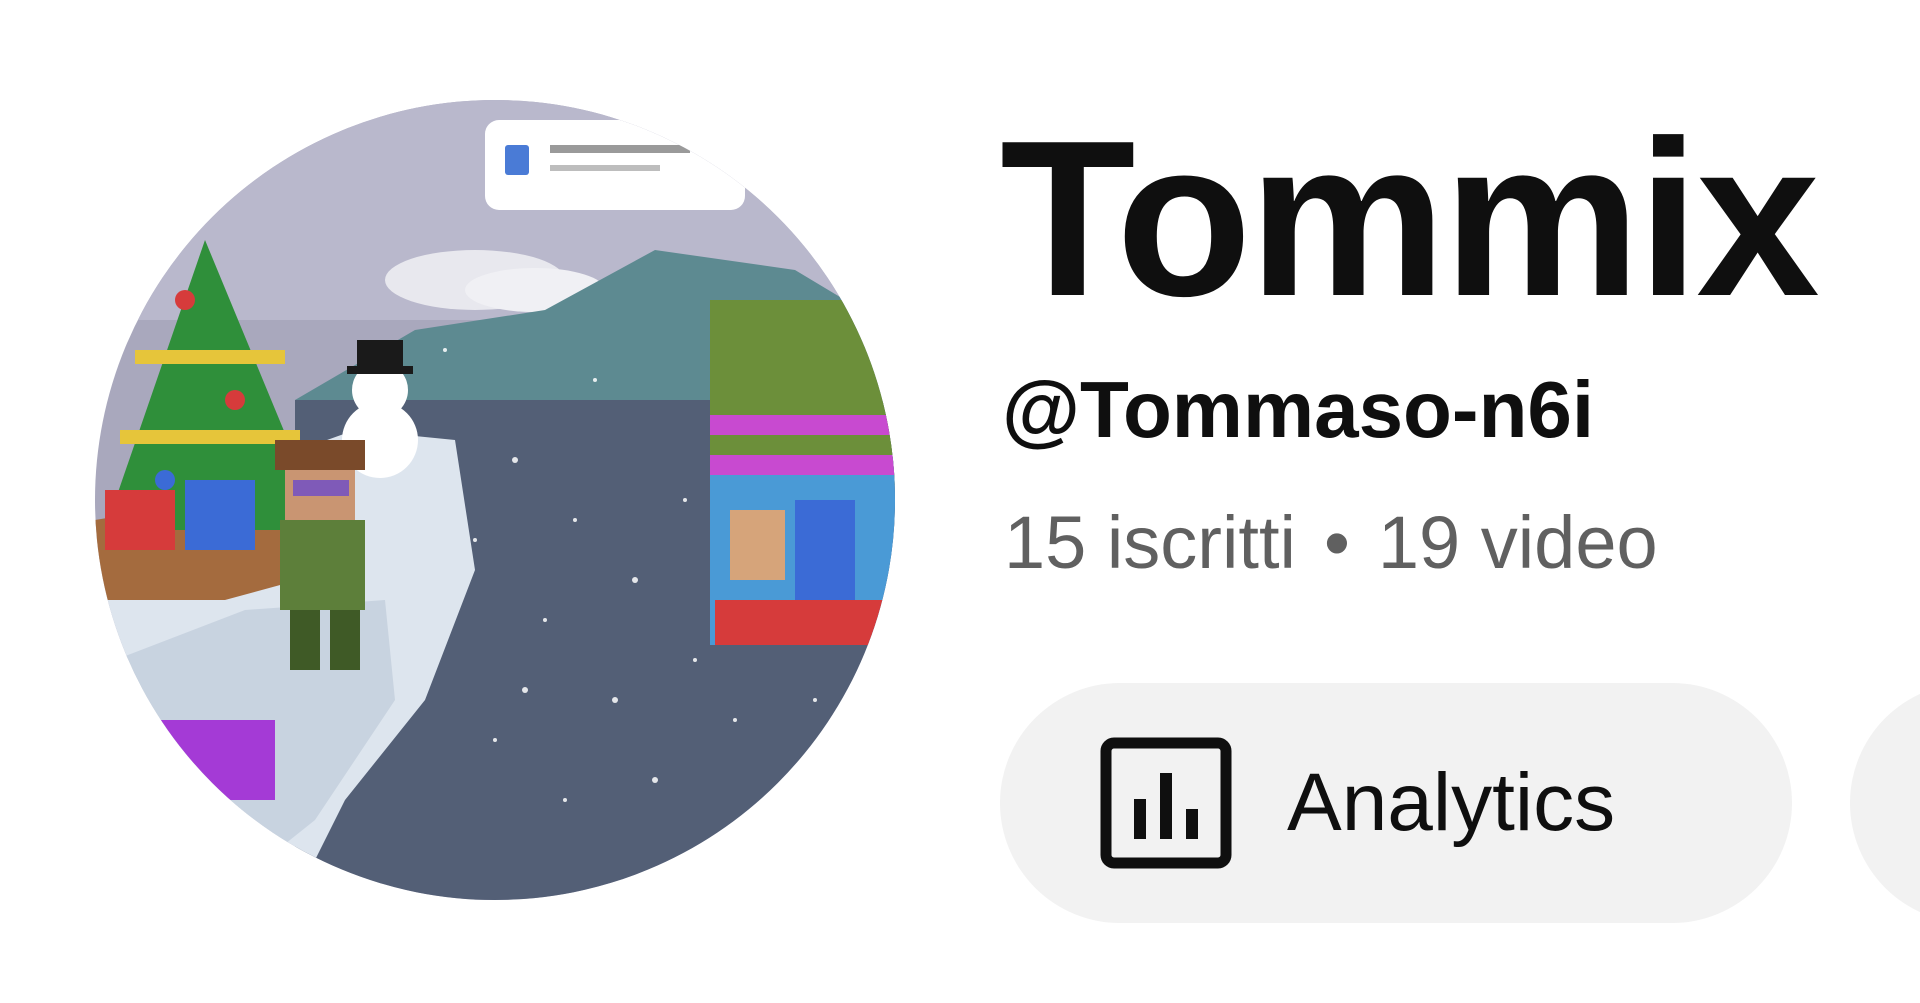 The height and width of the screenshot is (1003, 1920). I want to click on analytics-button: Analytics, so click(1396, 803).